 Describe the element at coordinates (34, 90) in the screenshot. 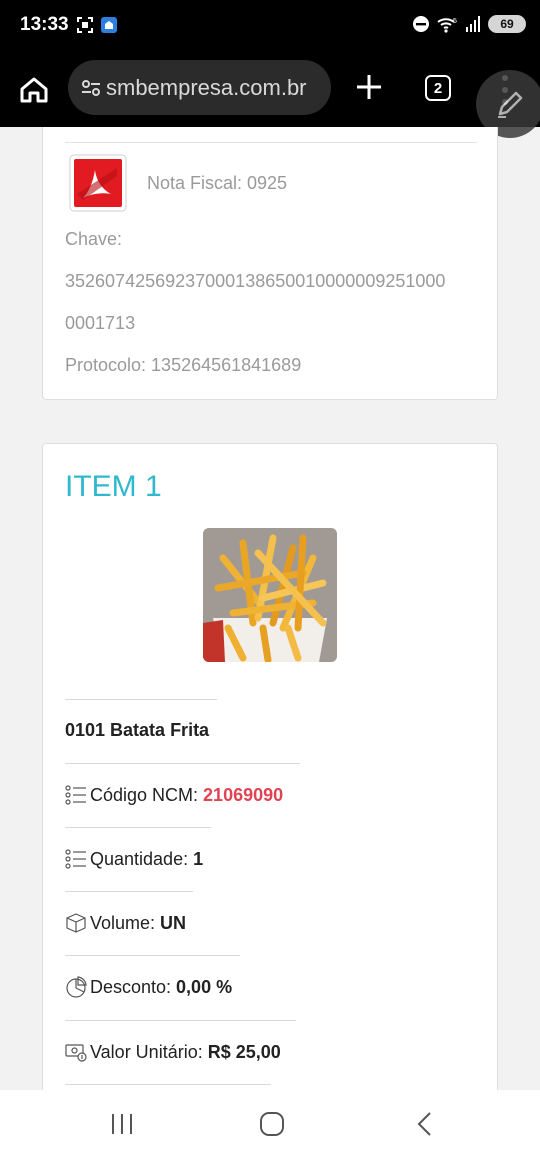

I see `home-icon` at that location.